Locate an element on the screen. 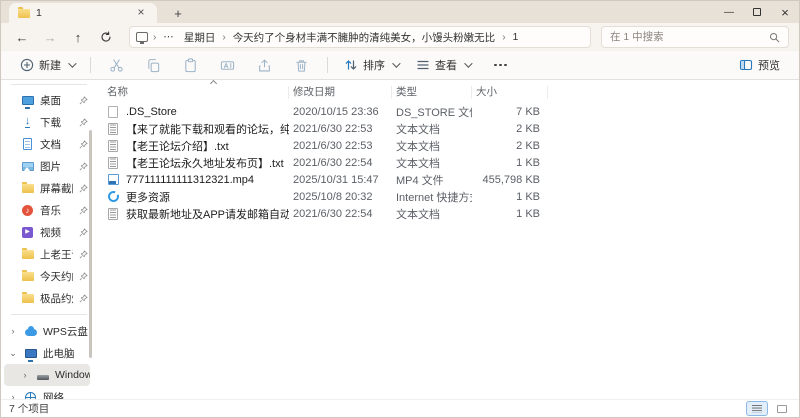 Image resolution: width=800 pixels, height=418 pixels. delete-button is located at coordinates (301, 65).